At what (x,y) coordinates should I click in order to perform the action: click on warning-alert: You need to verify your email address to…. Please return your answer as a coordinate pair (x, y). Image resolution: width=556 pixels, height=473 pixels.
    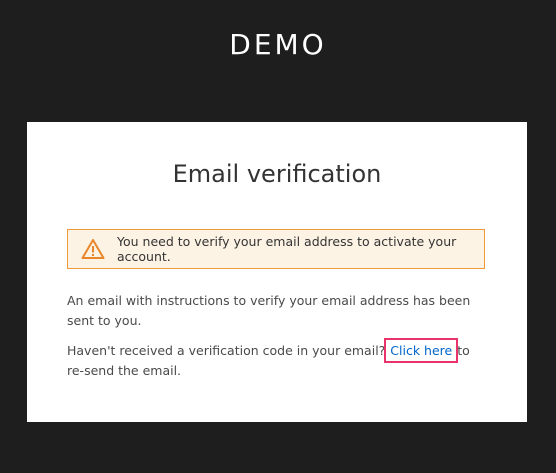
    Looking at the image, I should click on (276, 249).